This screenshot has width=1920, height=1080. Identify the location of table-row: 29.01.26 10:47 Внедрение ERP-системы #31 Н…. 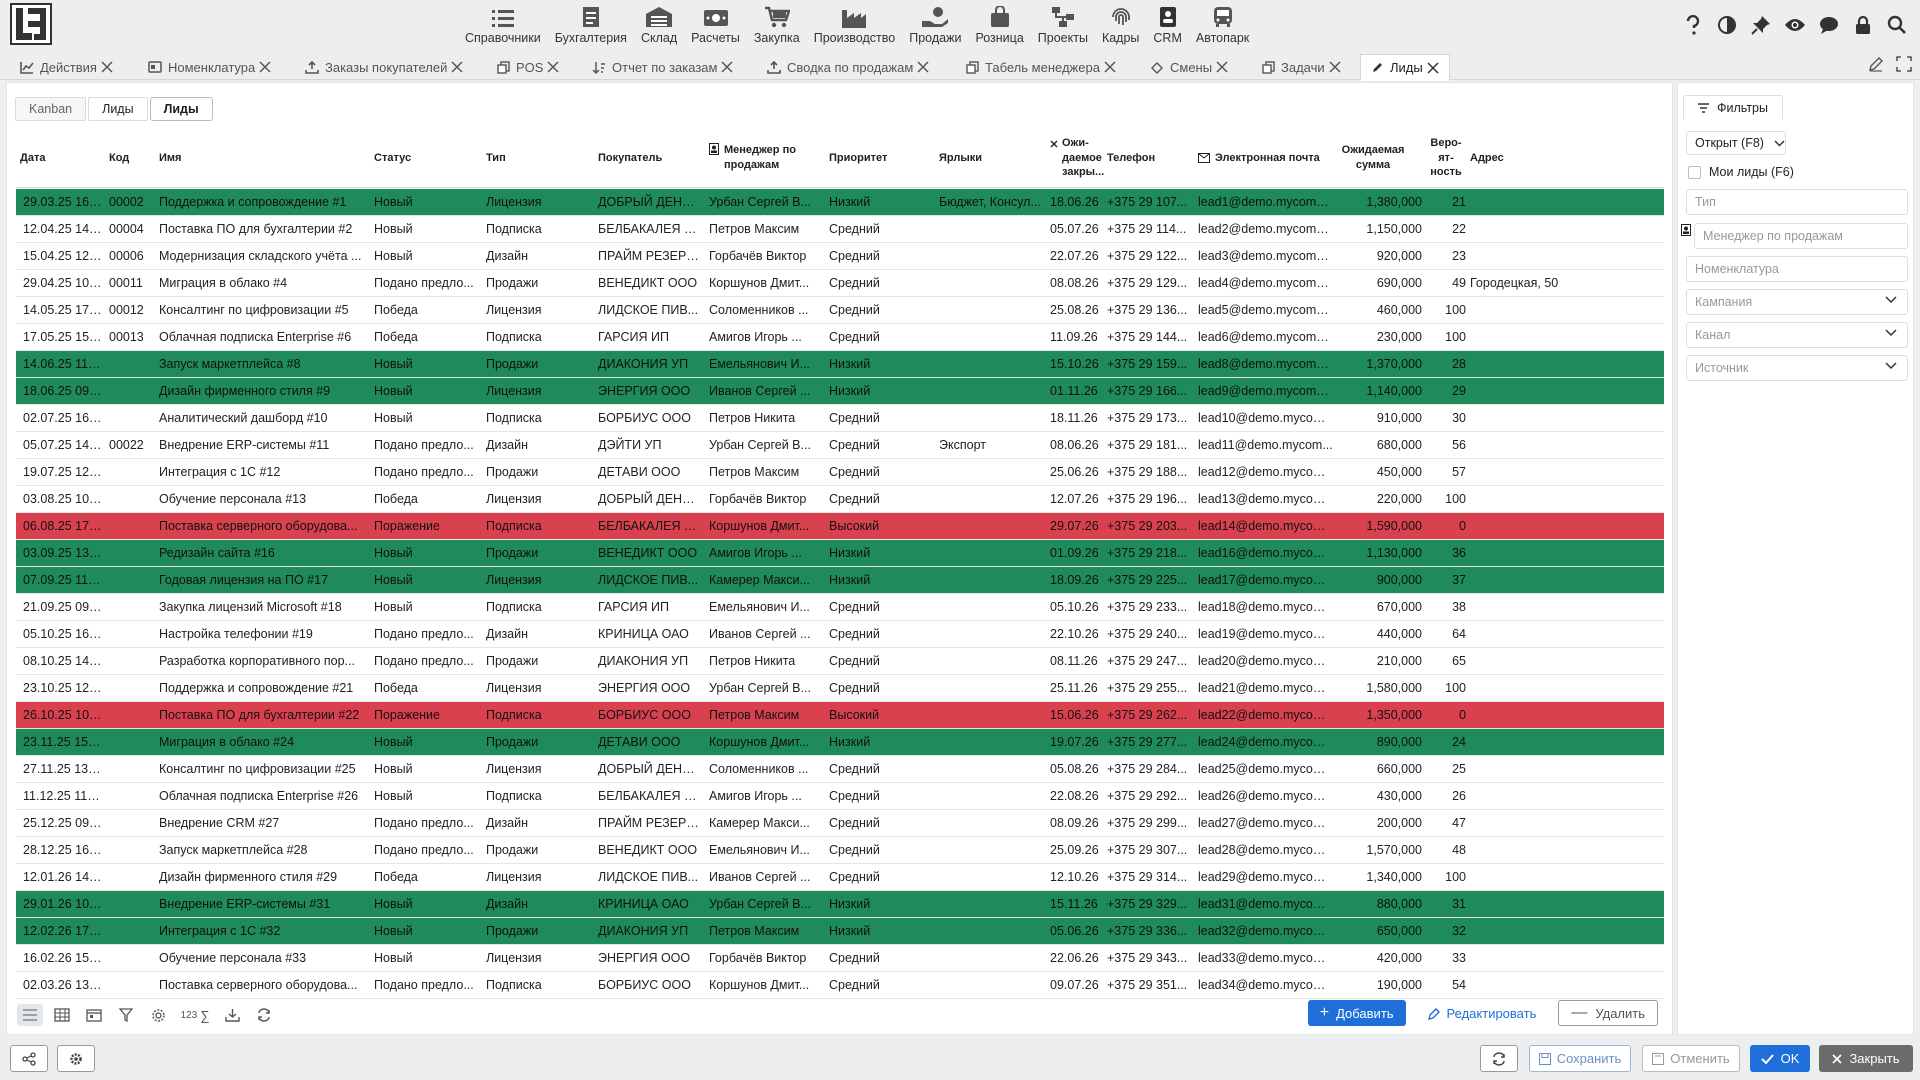
(840, 904).